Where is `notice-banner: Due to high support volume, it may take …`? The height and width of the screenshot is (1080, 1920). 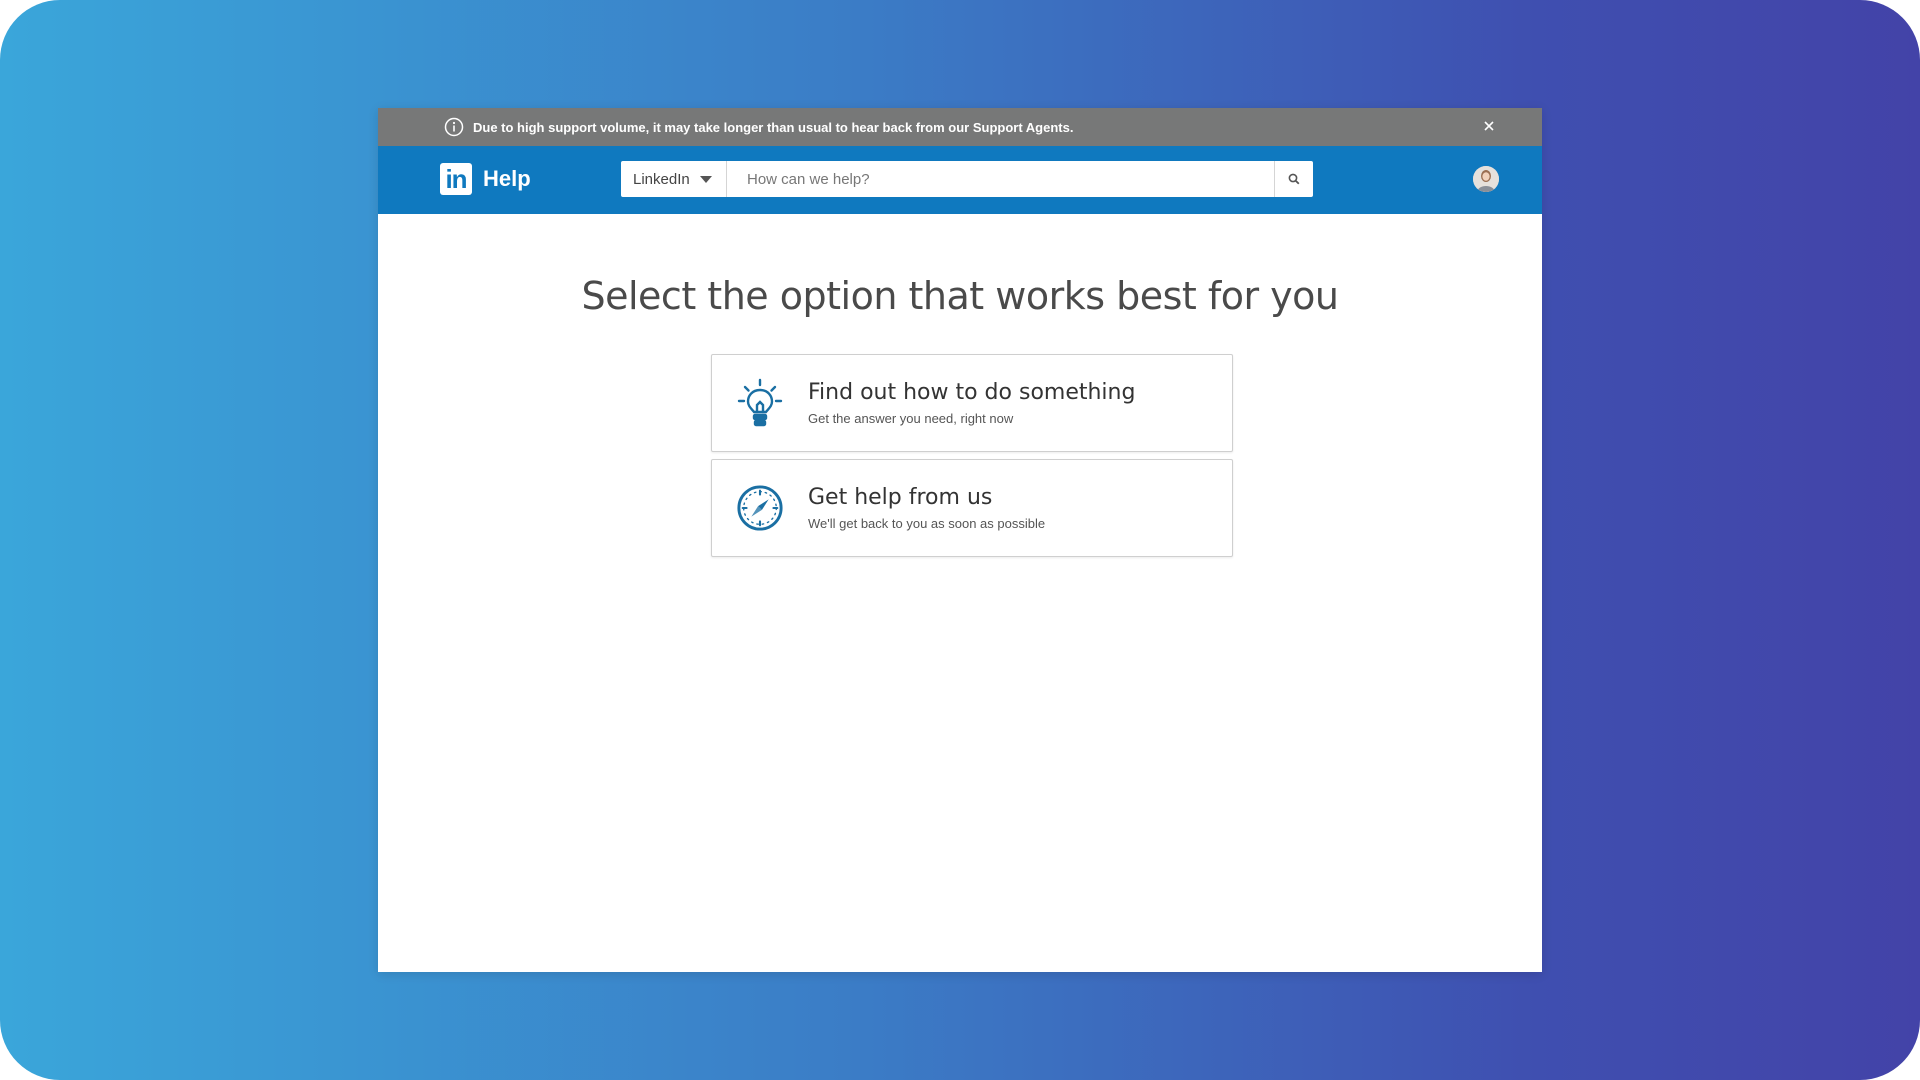
notice-banner: Due to high support volume, it may take … is located at coordinates (960, 127).